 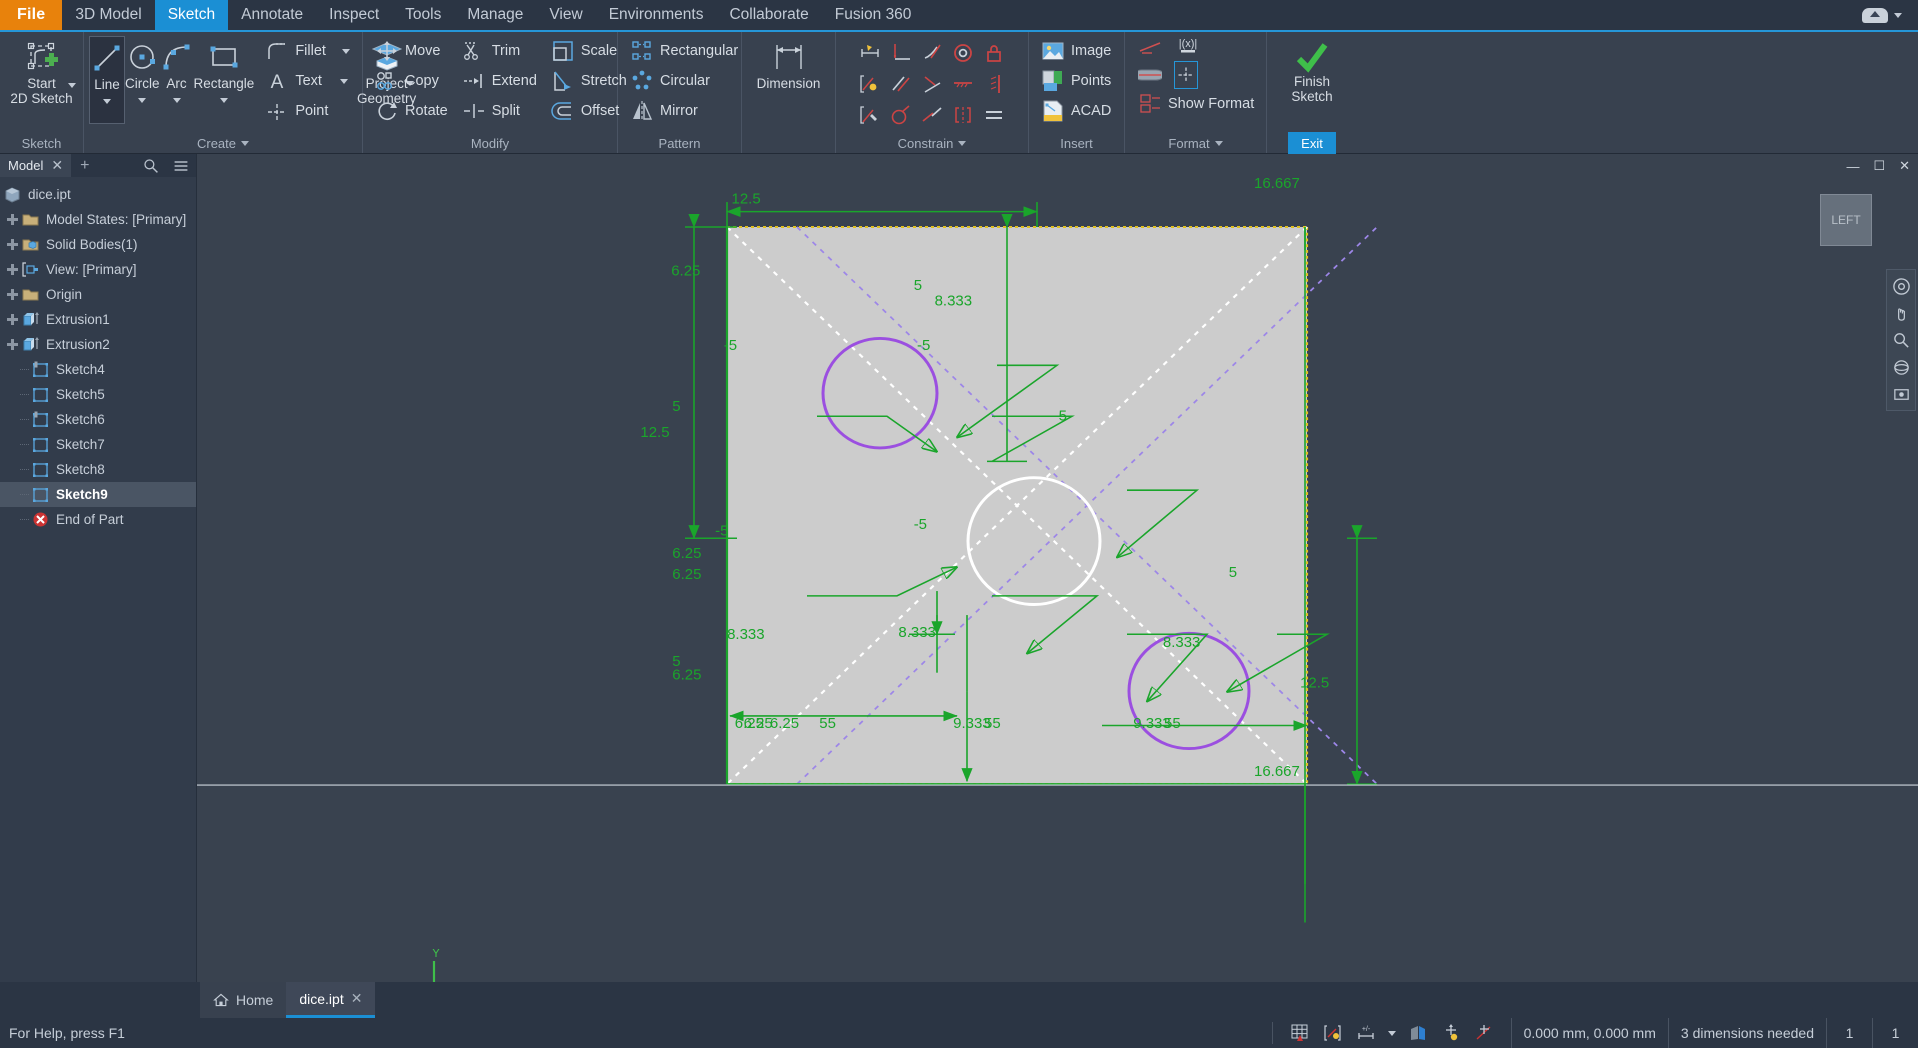 I want to click on copy-tool-button: Copy, so click(x=411, y=81).